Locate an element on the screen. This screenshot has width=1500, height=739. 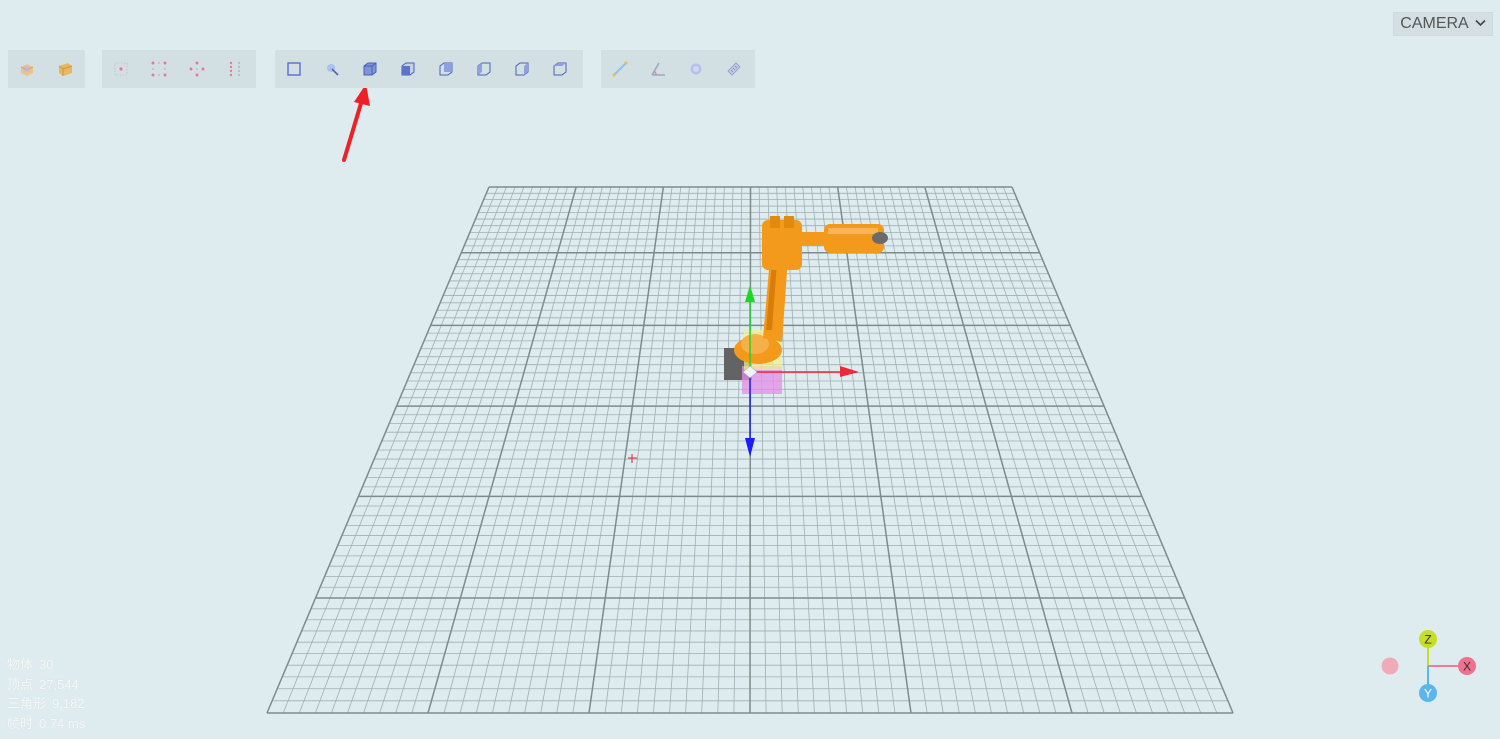
measure-distance-button is located at coordinates (620, 69).